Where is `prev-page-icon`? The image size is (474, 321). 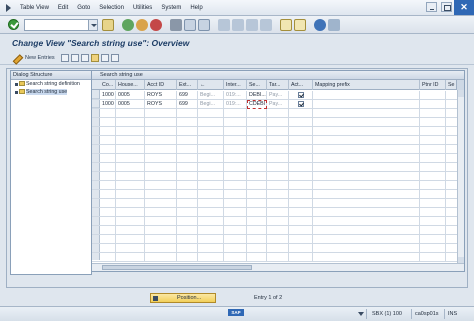
prev-page-icon is located at coordinates (238, 25).